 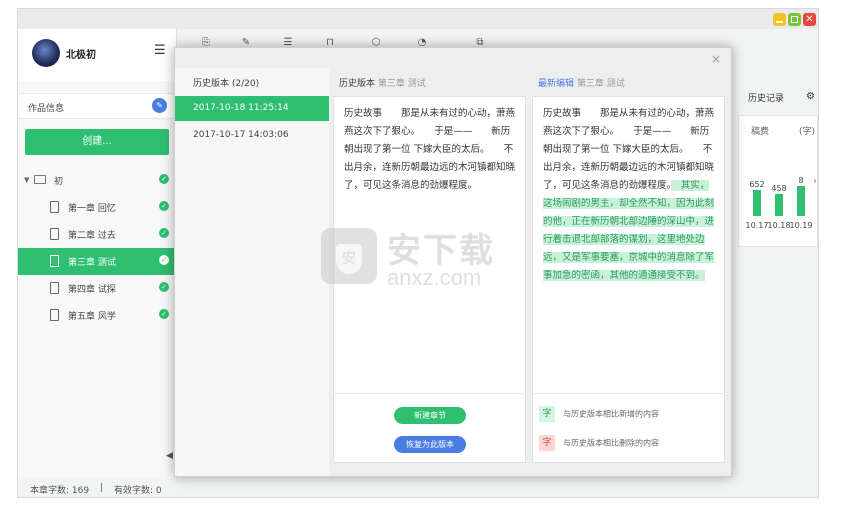 I want to click on collapse-sidebar-icon: ◀, so click(x=169, y=456).